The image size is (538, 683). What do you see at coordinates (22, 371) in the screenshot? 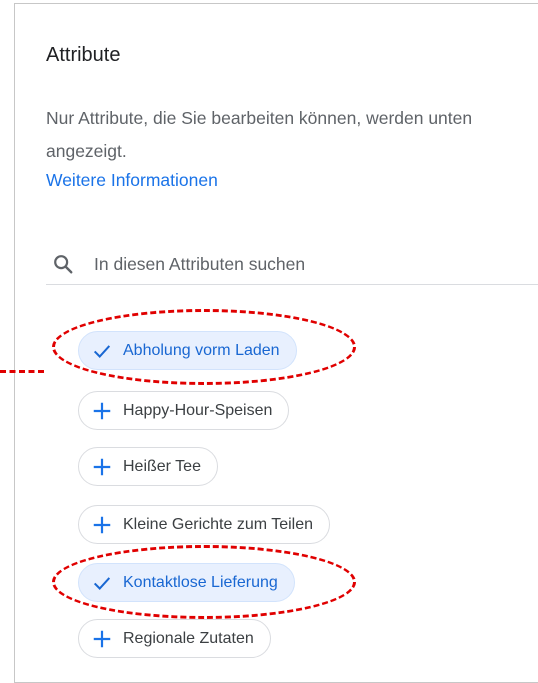
I see `highlight-connector-line` at bounding box center [22, 371].